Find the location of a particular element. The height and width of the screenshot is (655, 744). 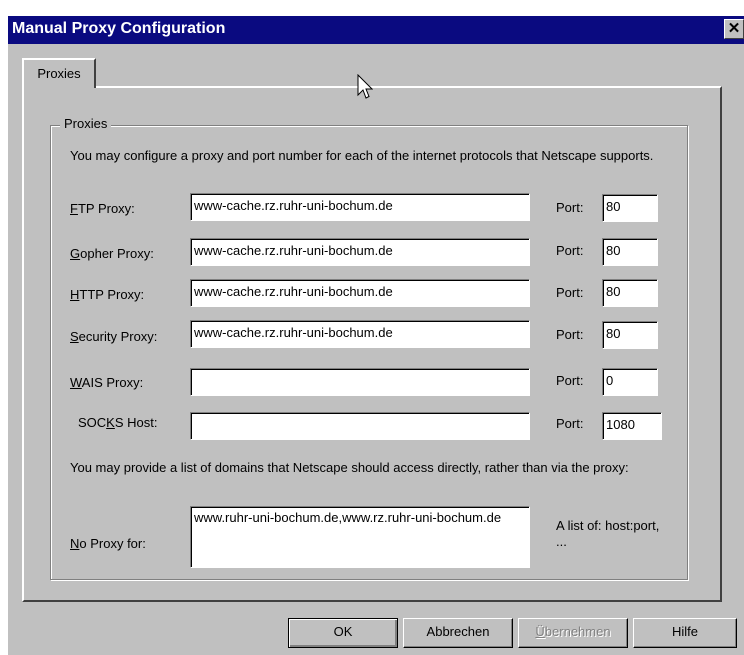

wais-proxy-input is located at coordinates (360, 382).